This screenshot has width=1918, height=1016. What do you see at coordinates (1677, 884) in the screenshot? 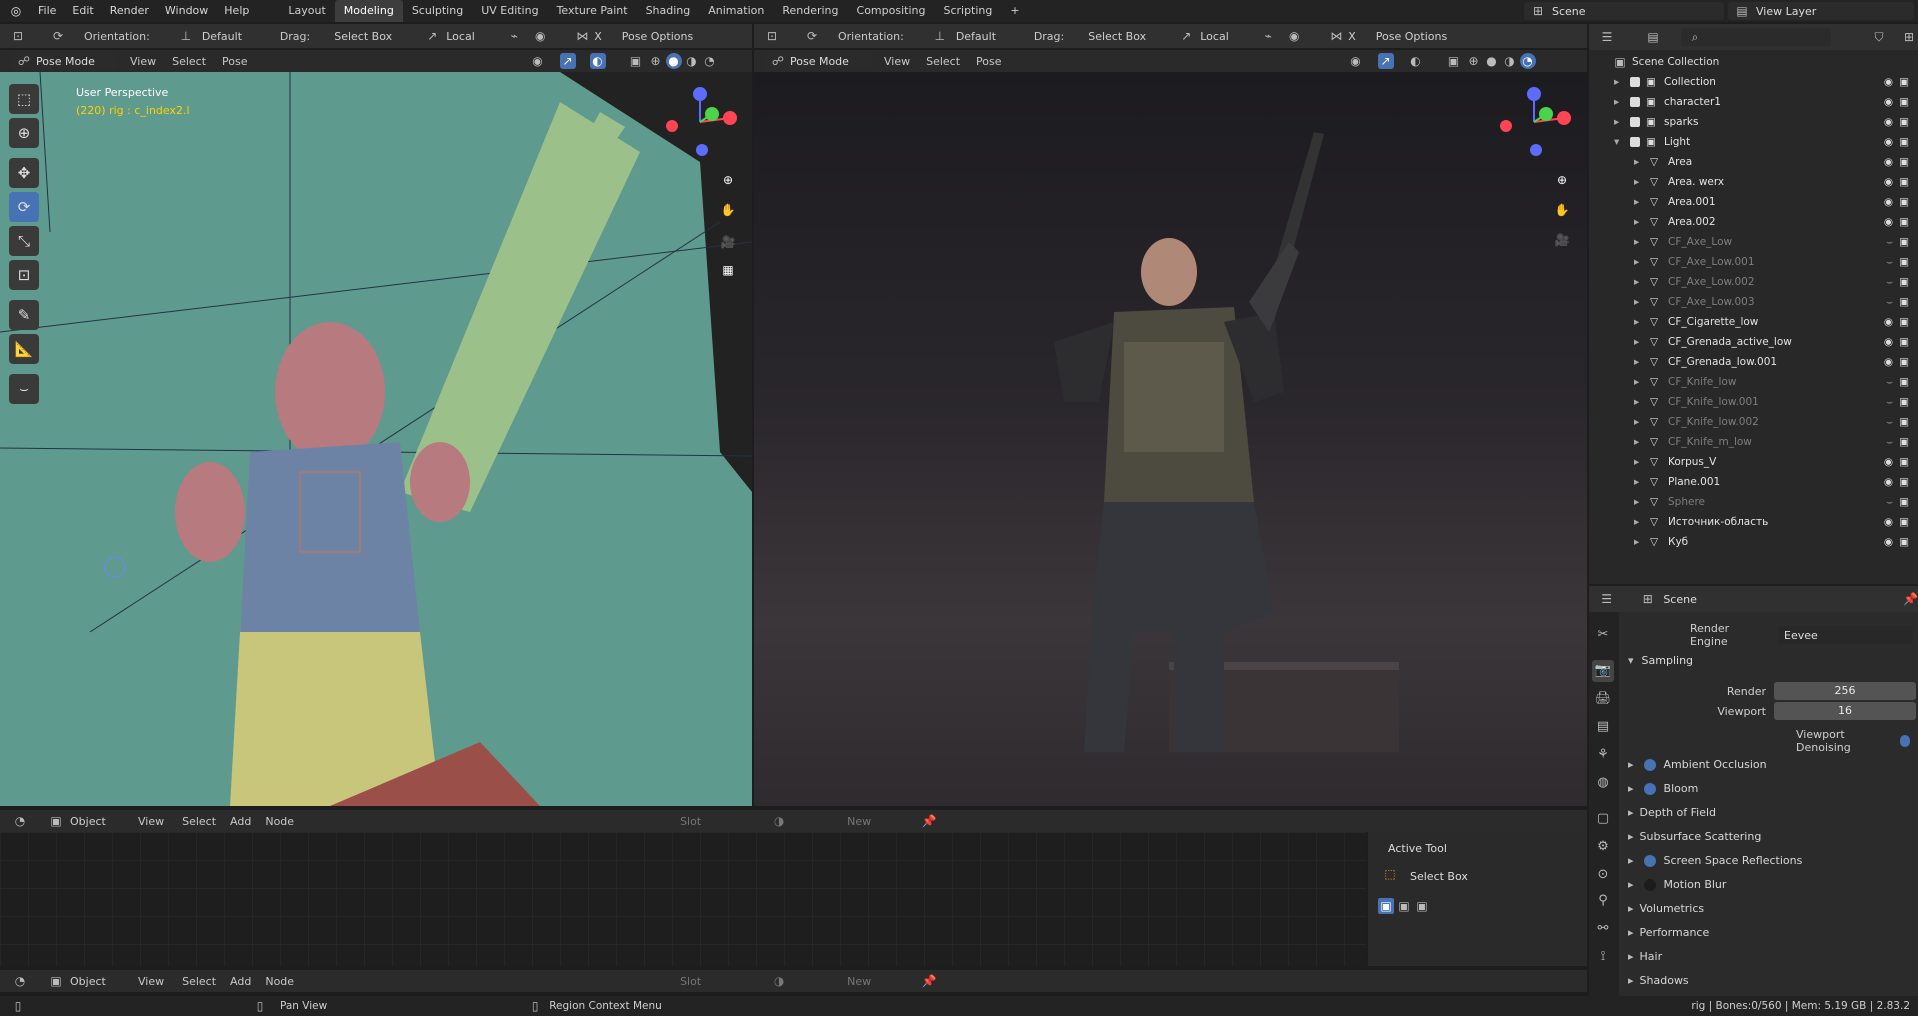
I see `properties-subpanel: ▸ Motion Blur` at bounding box center [1677, 884].